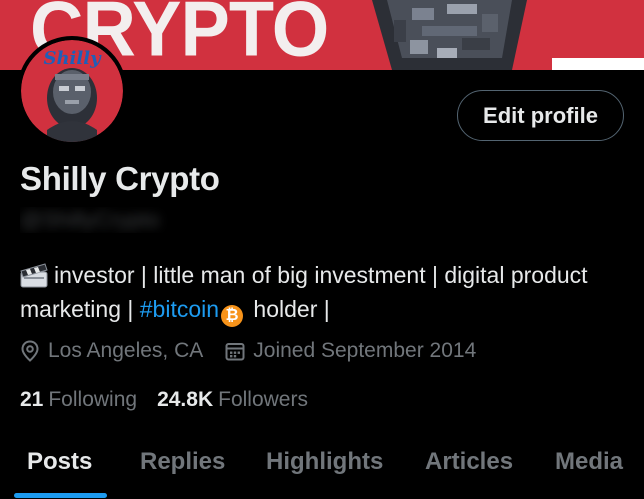 Image resolution: width=644 pixels, height=499 pixels. What do you see at coordinates (232, 316) in the screenshot?
I see `bitcoin-icon: ₿` at bounding box center [232, 316].